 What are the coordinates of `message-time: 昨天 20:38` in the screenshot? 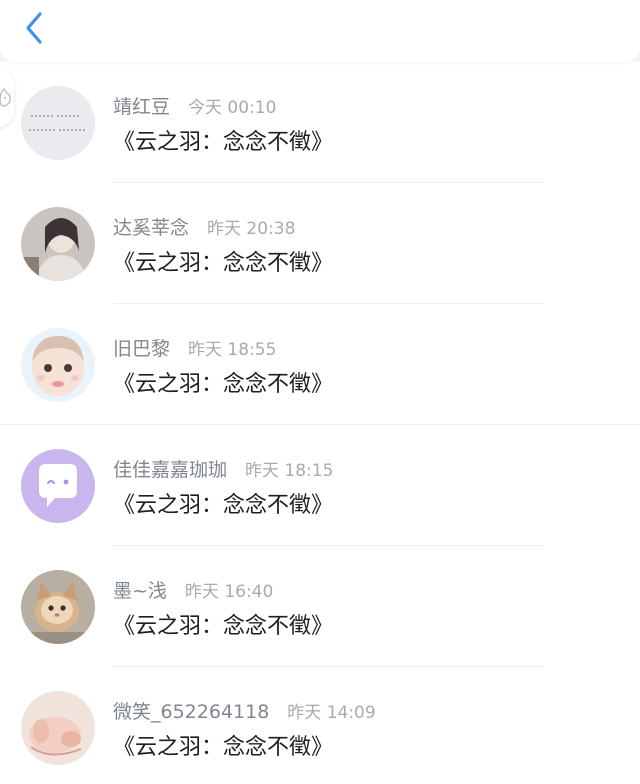 It's located at (251, 229).